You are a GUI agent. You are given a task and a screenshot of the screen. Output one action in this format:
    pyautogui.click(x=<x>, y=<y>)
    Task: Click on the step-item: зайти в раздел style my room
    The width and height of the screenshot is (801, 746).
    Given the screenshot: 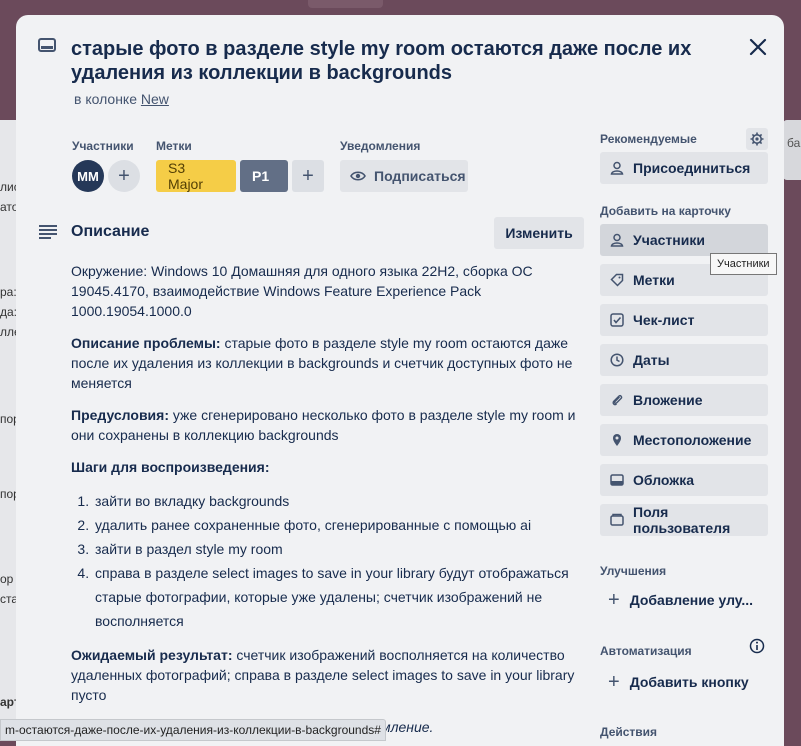 What is the action you would take?
    pyautogui.click(x=339, y=549)
    